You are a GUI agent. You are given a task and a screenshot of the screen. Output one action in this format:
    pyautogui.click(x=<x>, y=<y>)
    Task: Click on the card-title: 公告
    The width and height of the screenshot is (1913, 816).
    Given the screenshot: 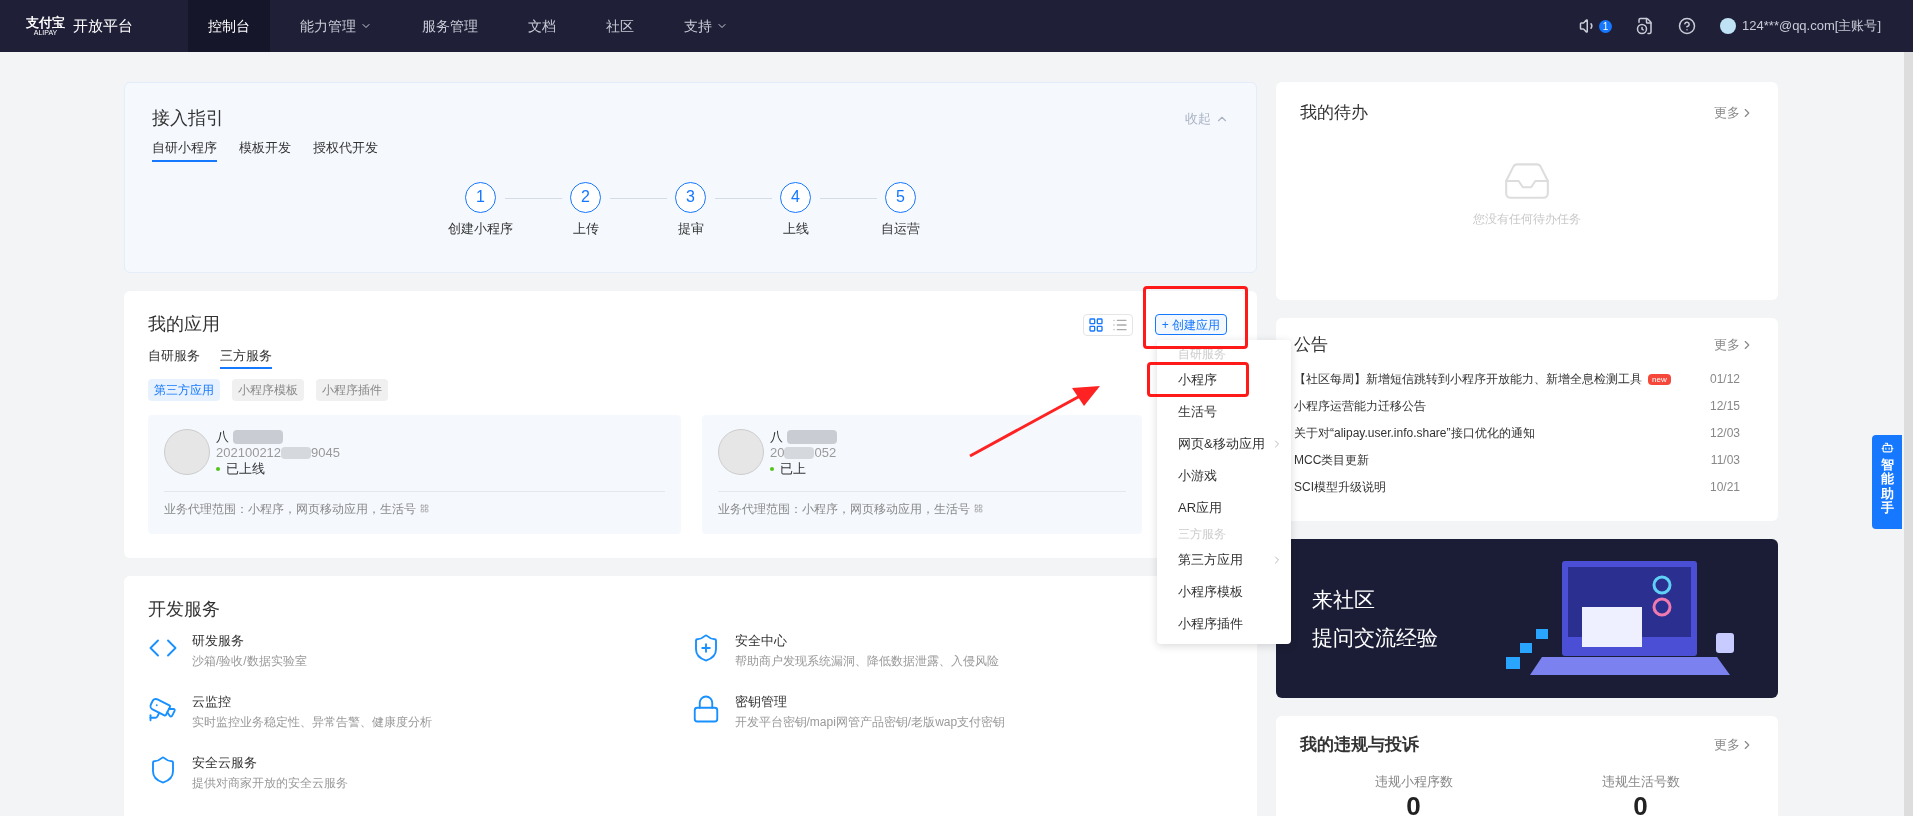 What is the action you would take?
    pyautogui.click(x=1311, y=345)
    